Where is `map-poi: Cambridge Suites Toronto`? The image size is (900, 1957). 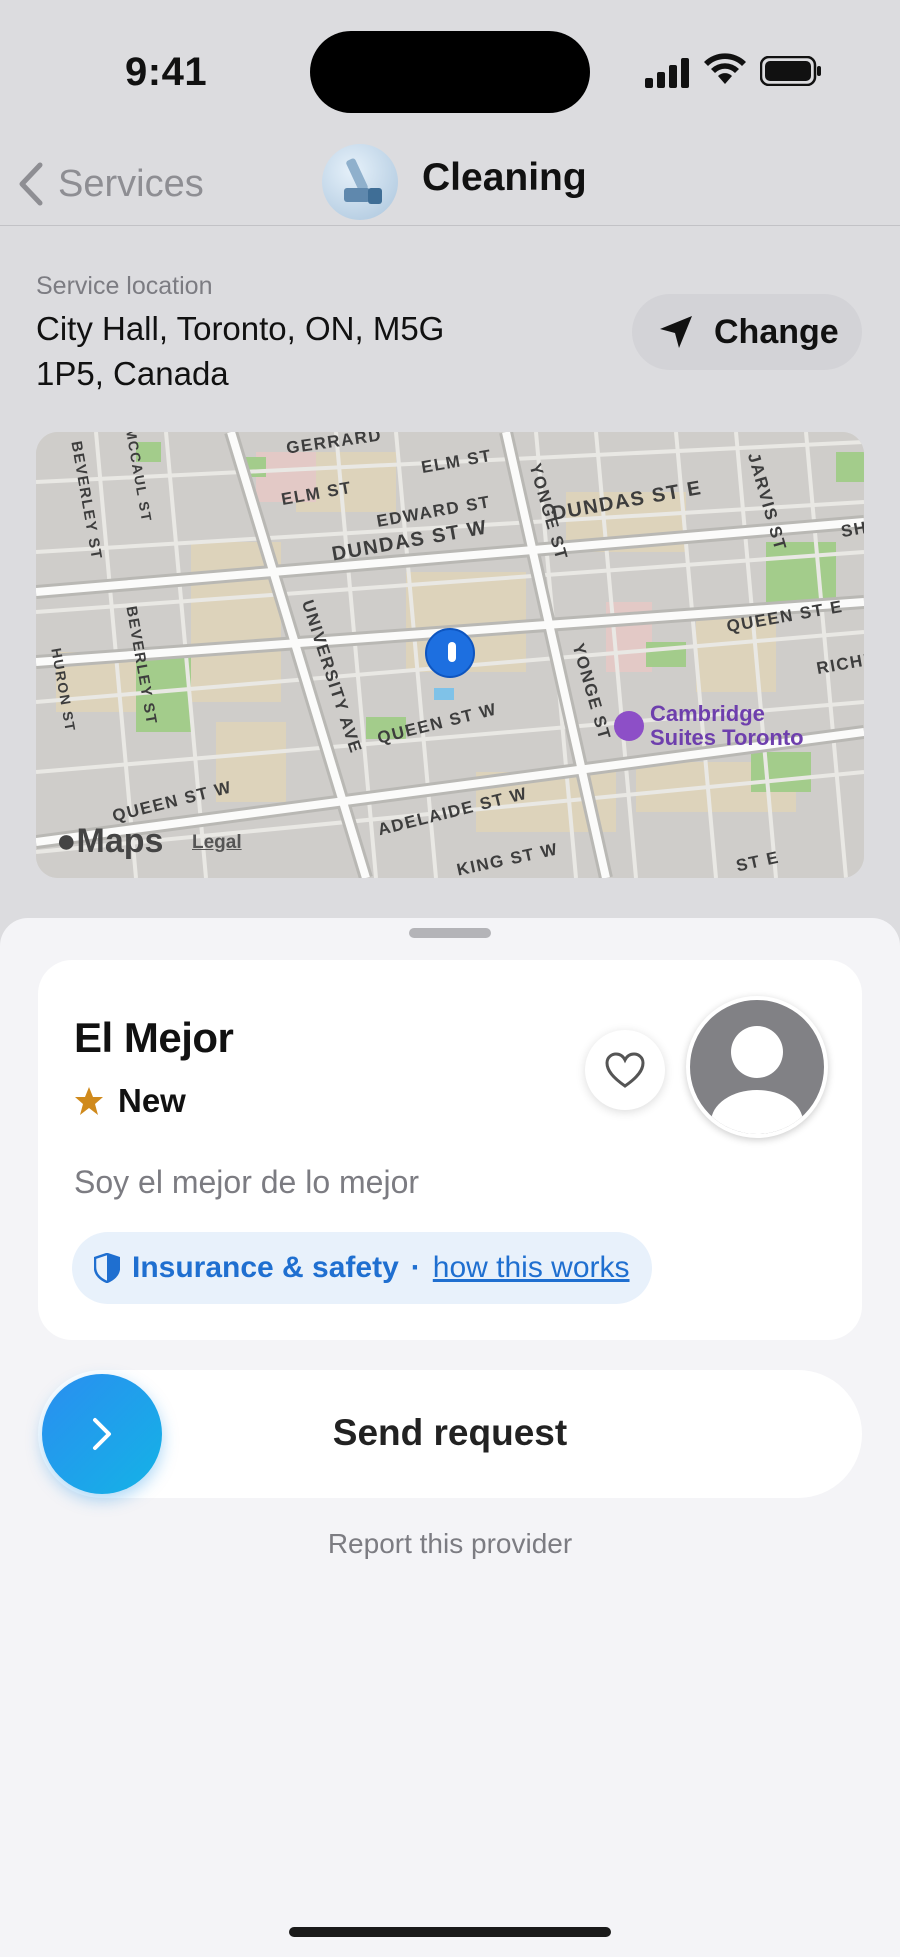
map-poi: Cambridge Suites Toronto is located at coordinates (717, 726).